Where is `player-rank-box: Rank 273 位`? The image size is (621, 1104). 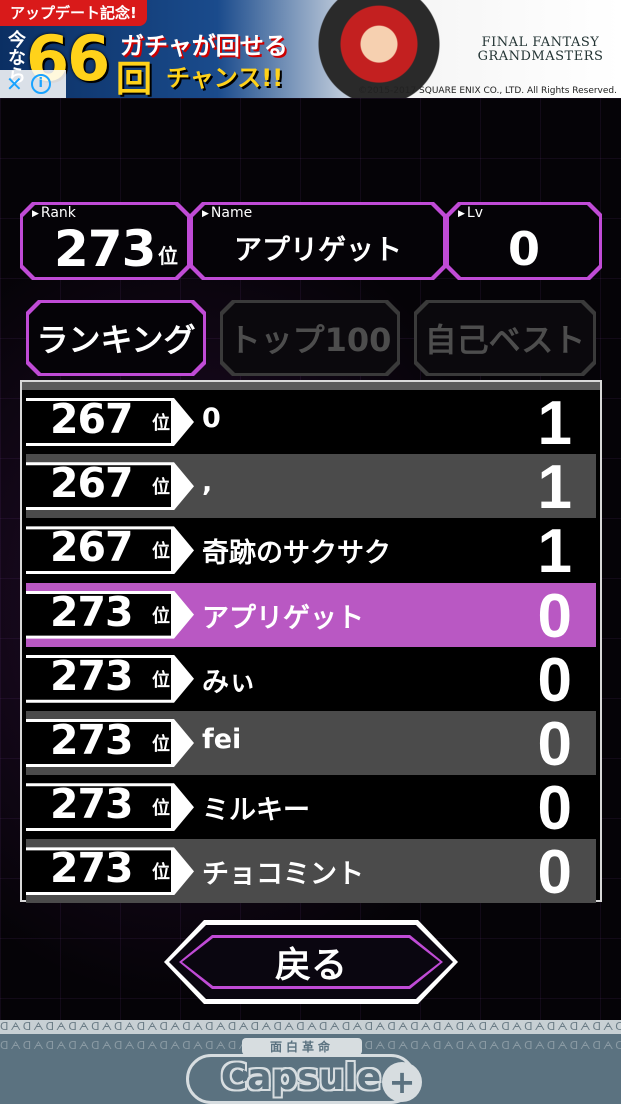
player-rank-box: Rank 273 位 is located at coordinates (105, 241).